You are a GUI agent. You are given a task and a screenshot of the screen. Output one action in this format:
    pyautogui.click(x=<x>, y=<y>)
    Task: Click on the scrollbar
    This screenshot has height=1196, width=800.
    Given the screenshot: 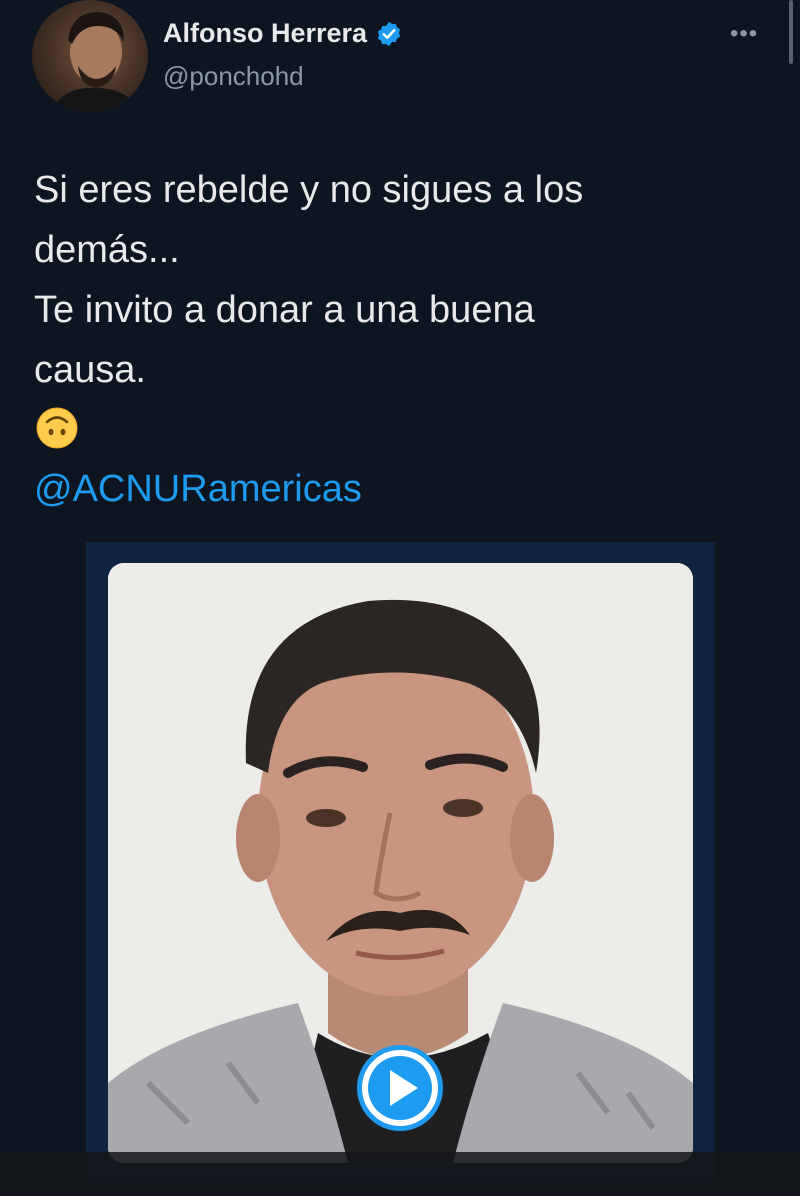 What is the action you would take?
    pyautogui.click(x=791, y=32)
    